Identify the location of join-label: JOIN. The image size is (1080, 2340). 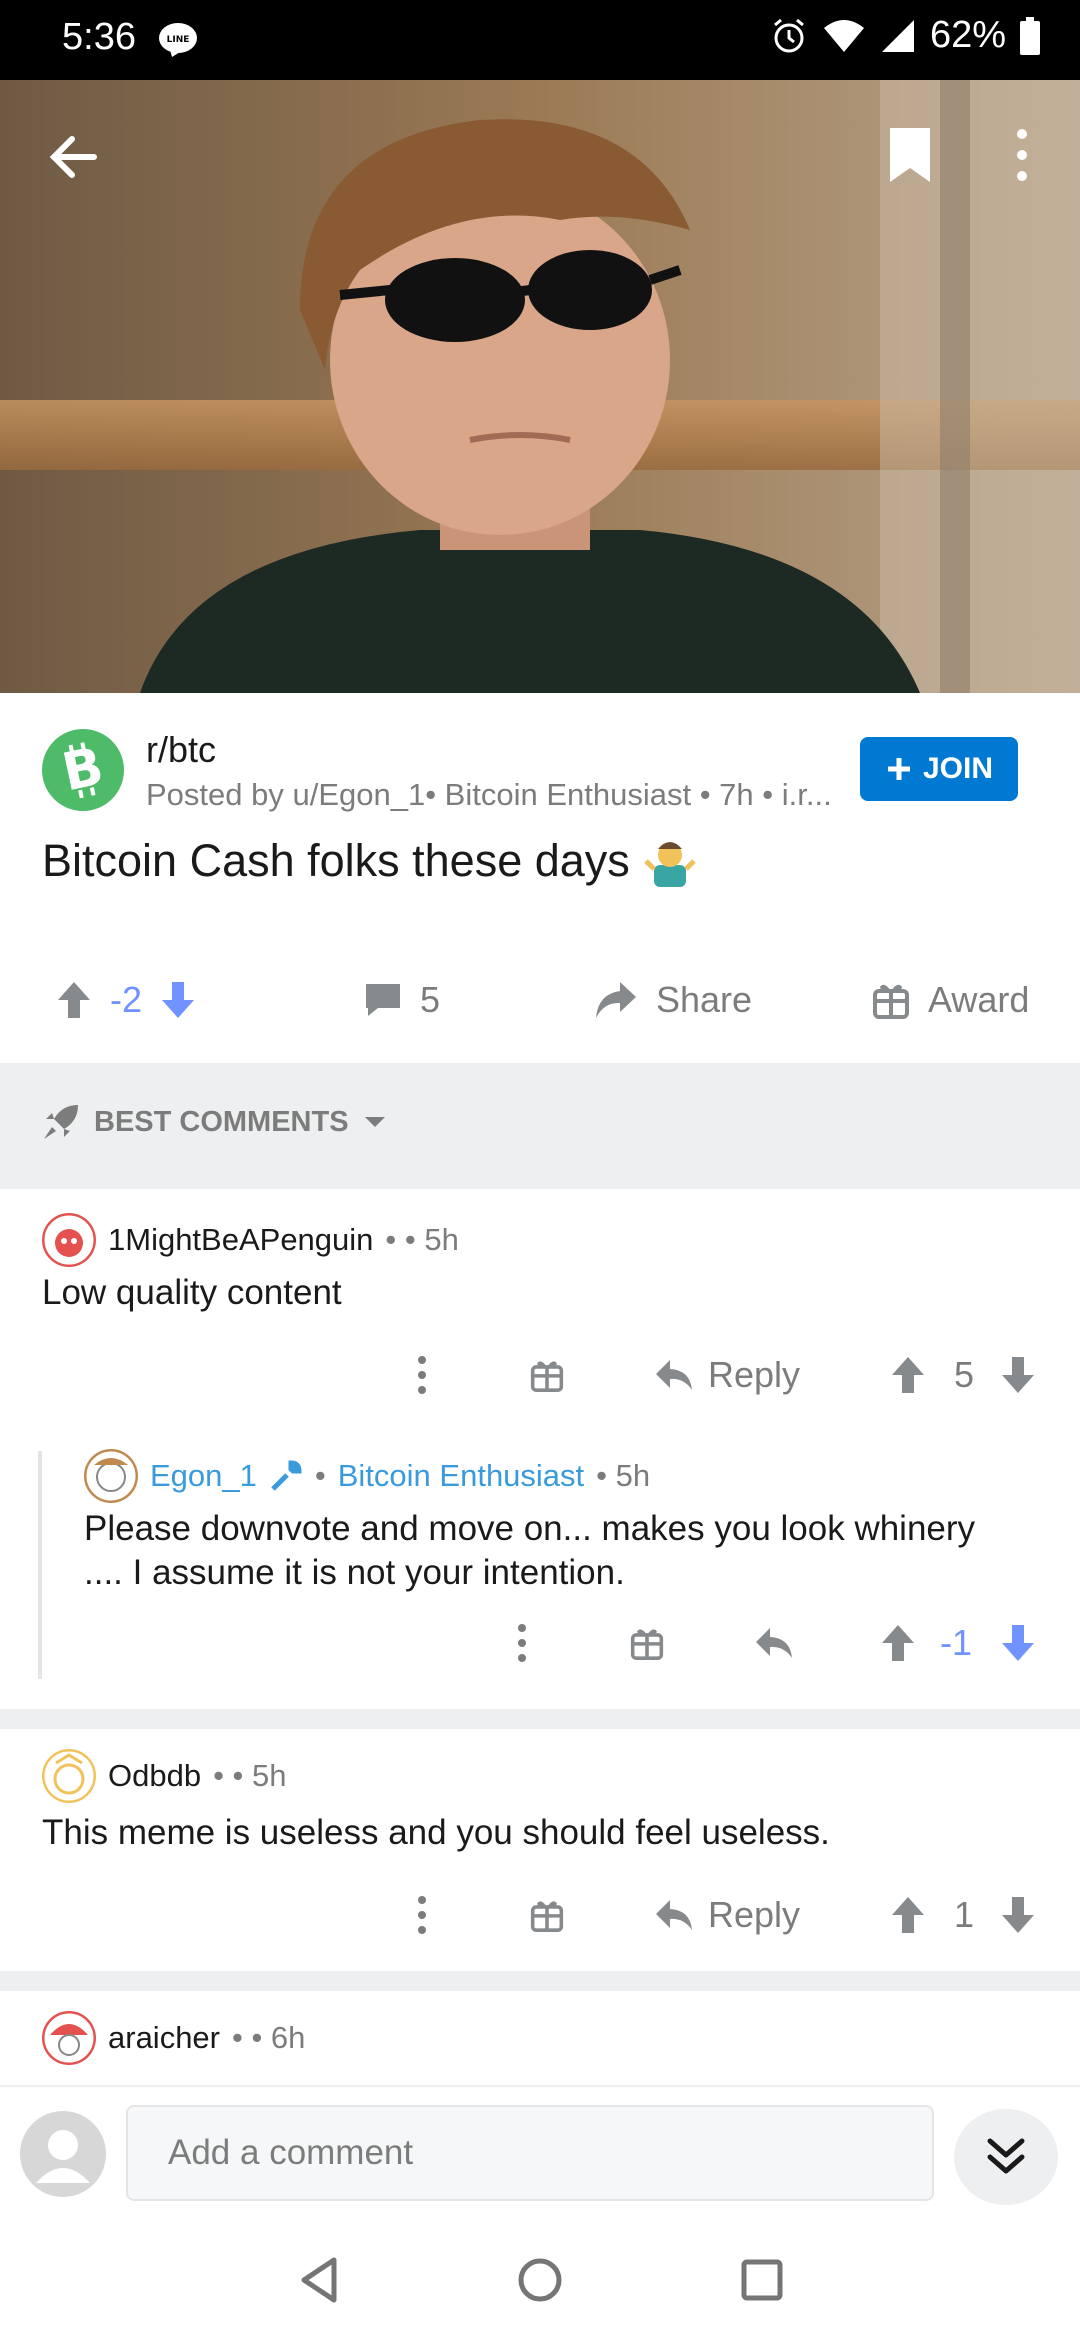
(958, 768).